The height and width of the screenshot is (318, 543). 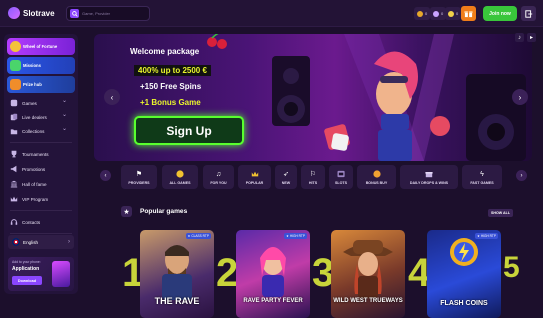 I want to click on sidebar-item-games: Games, so click(x=23, y=103).